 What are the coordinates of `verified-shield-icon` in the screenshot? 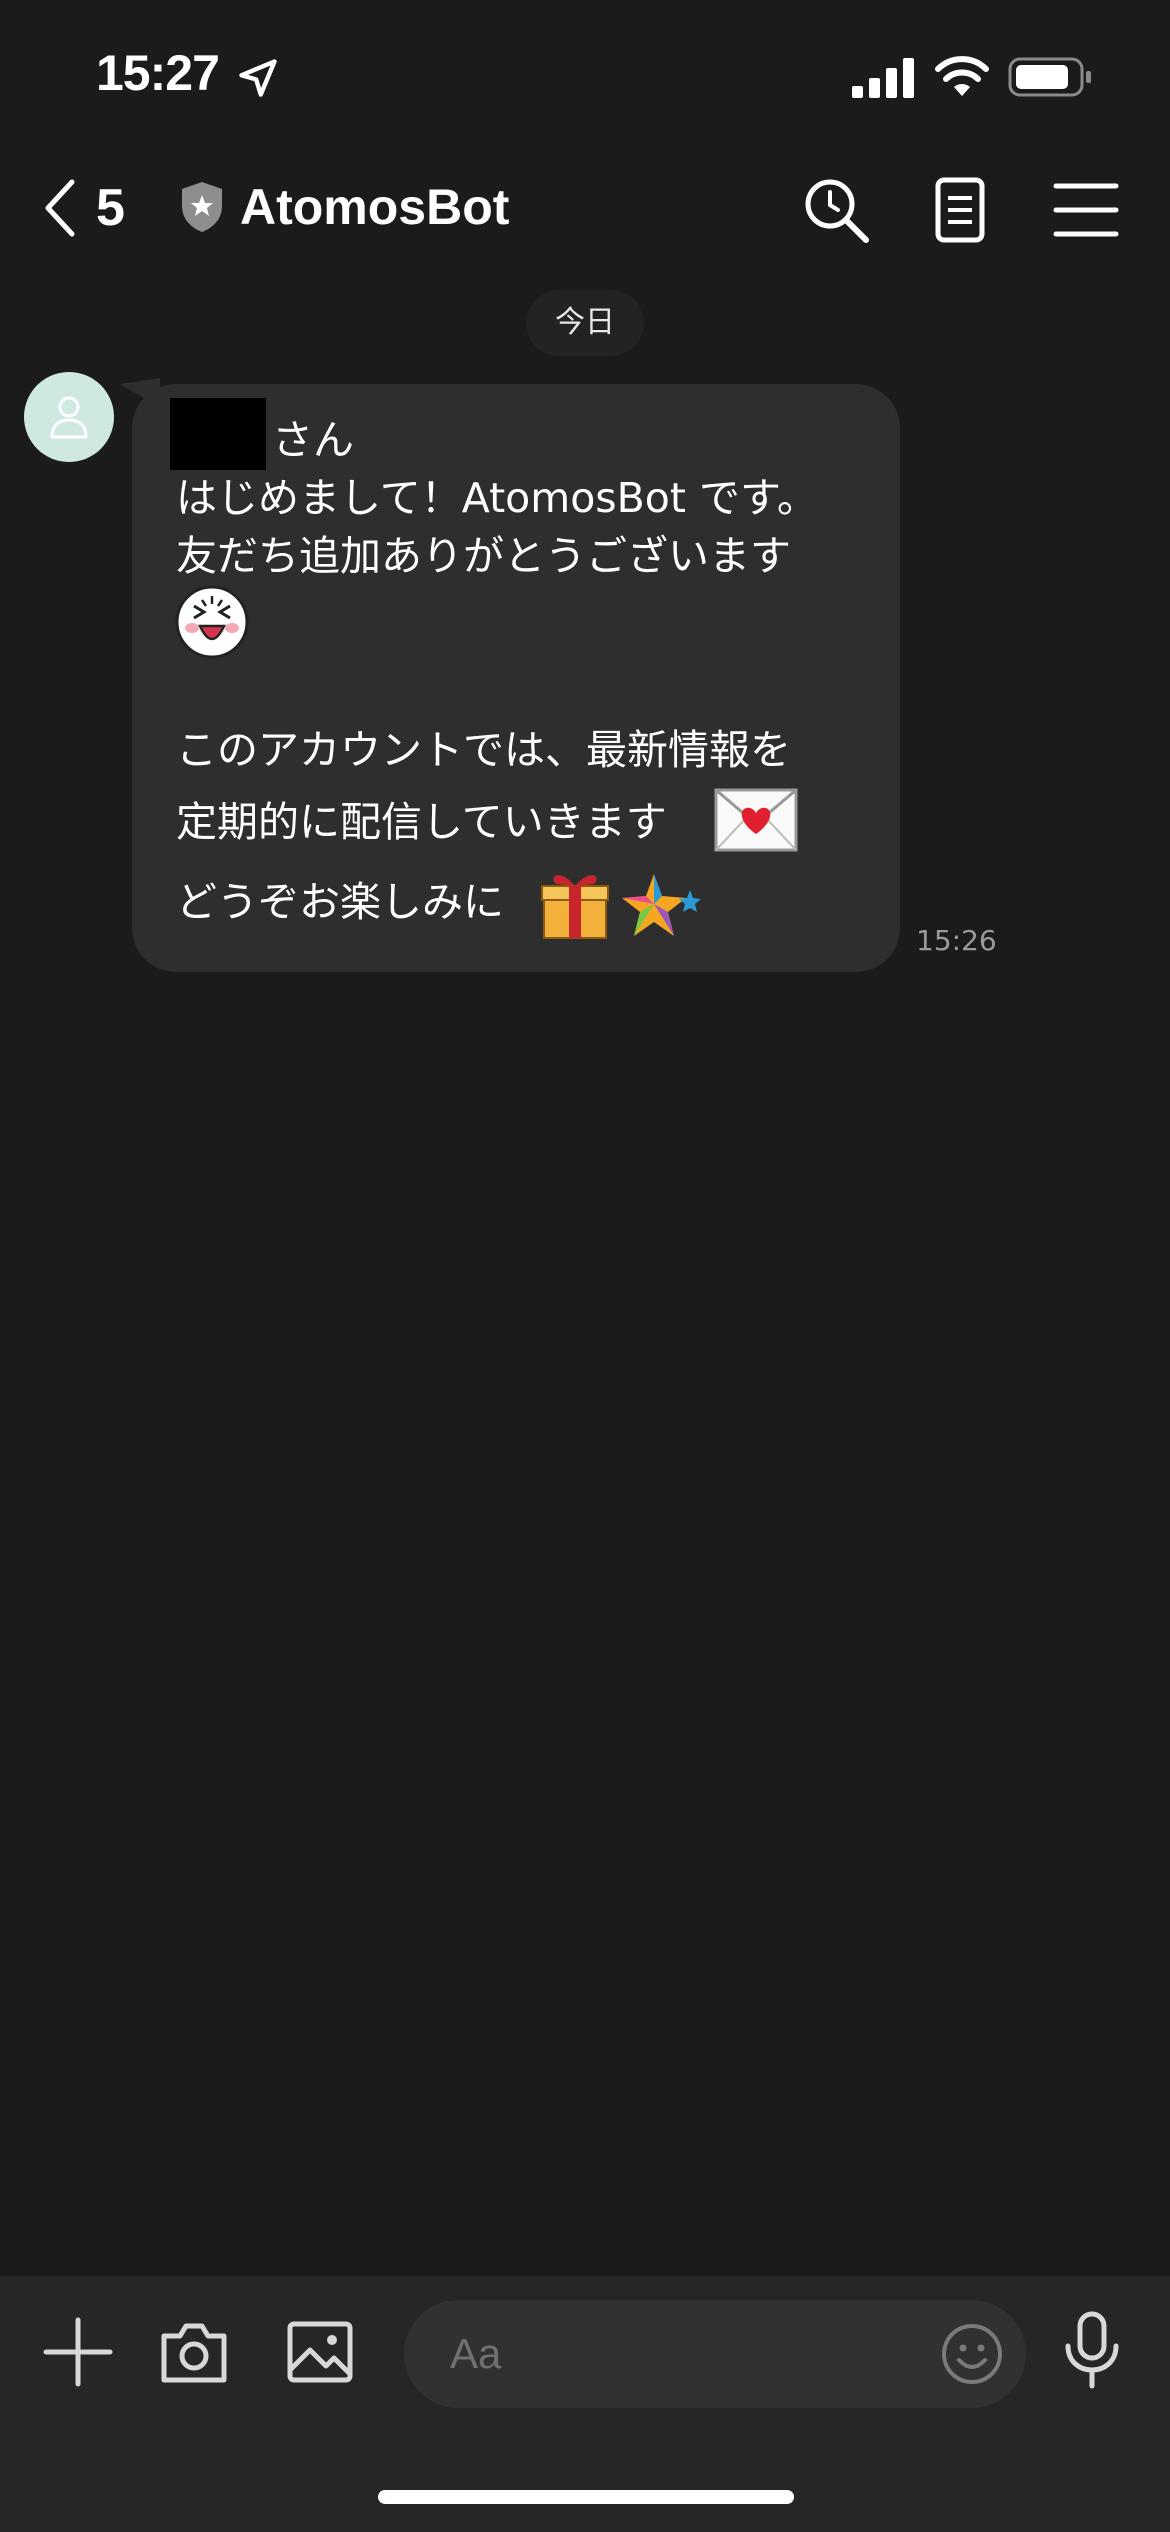 It's located at (202, 207).